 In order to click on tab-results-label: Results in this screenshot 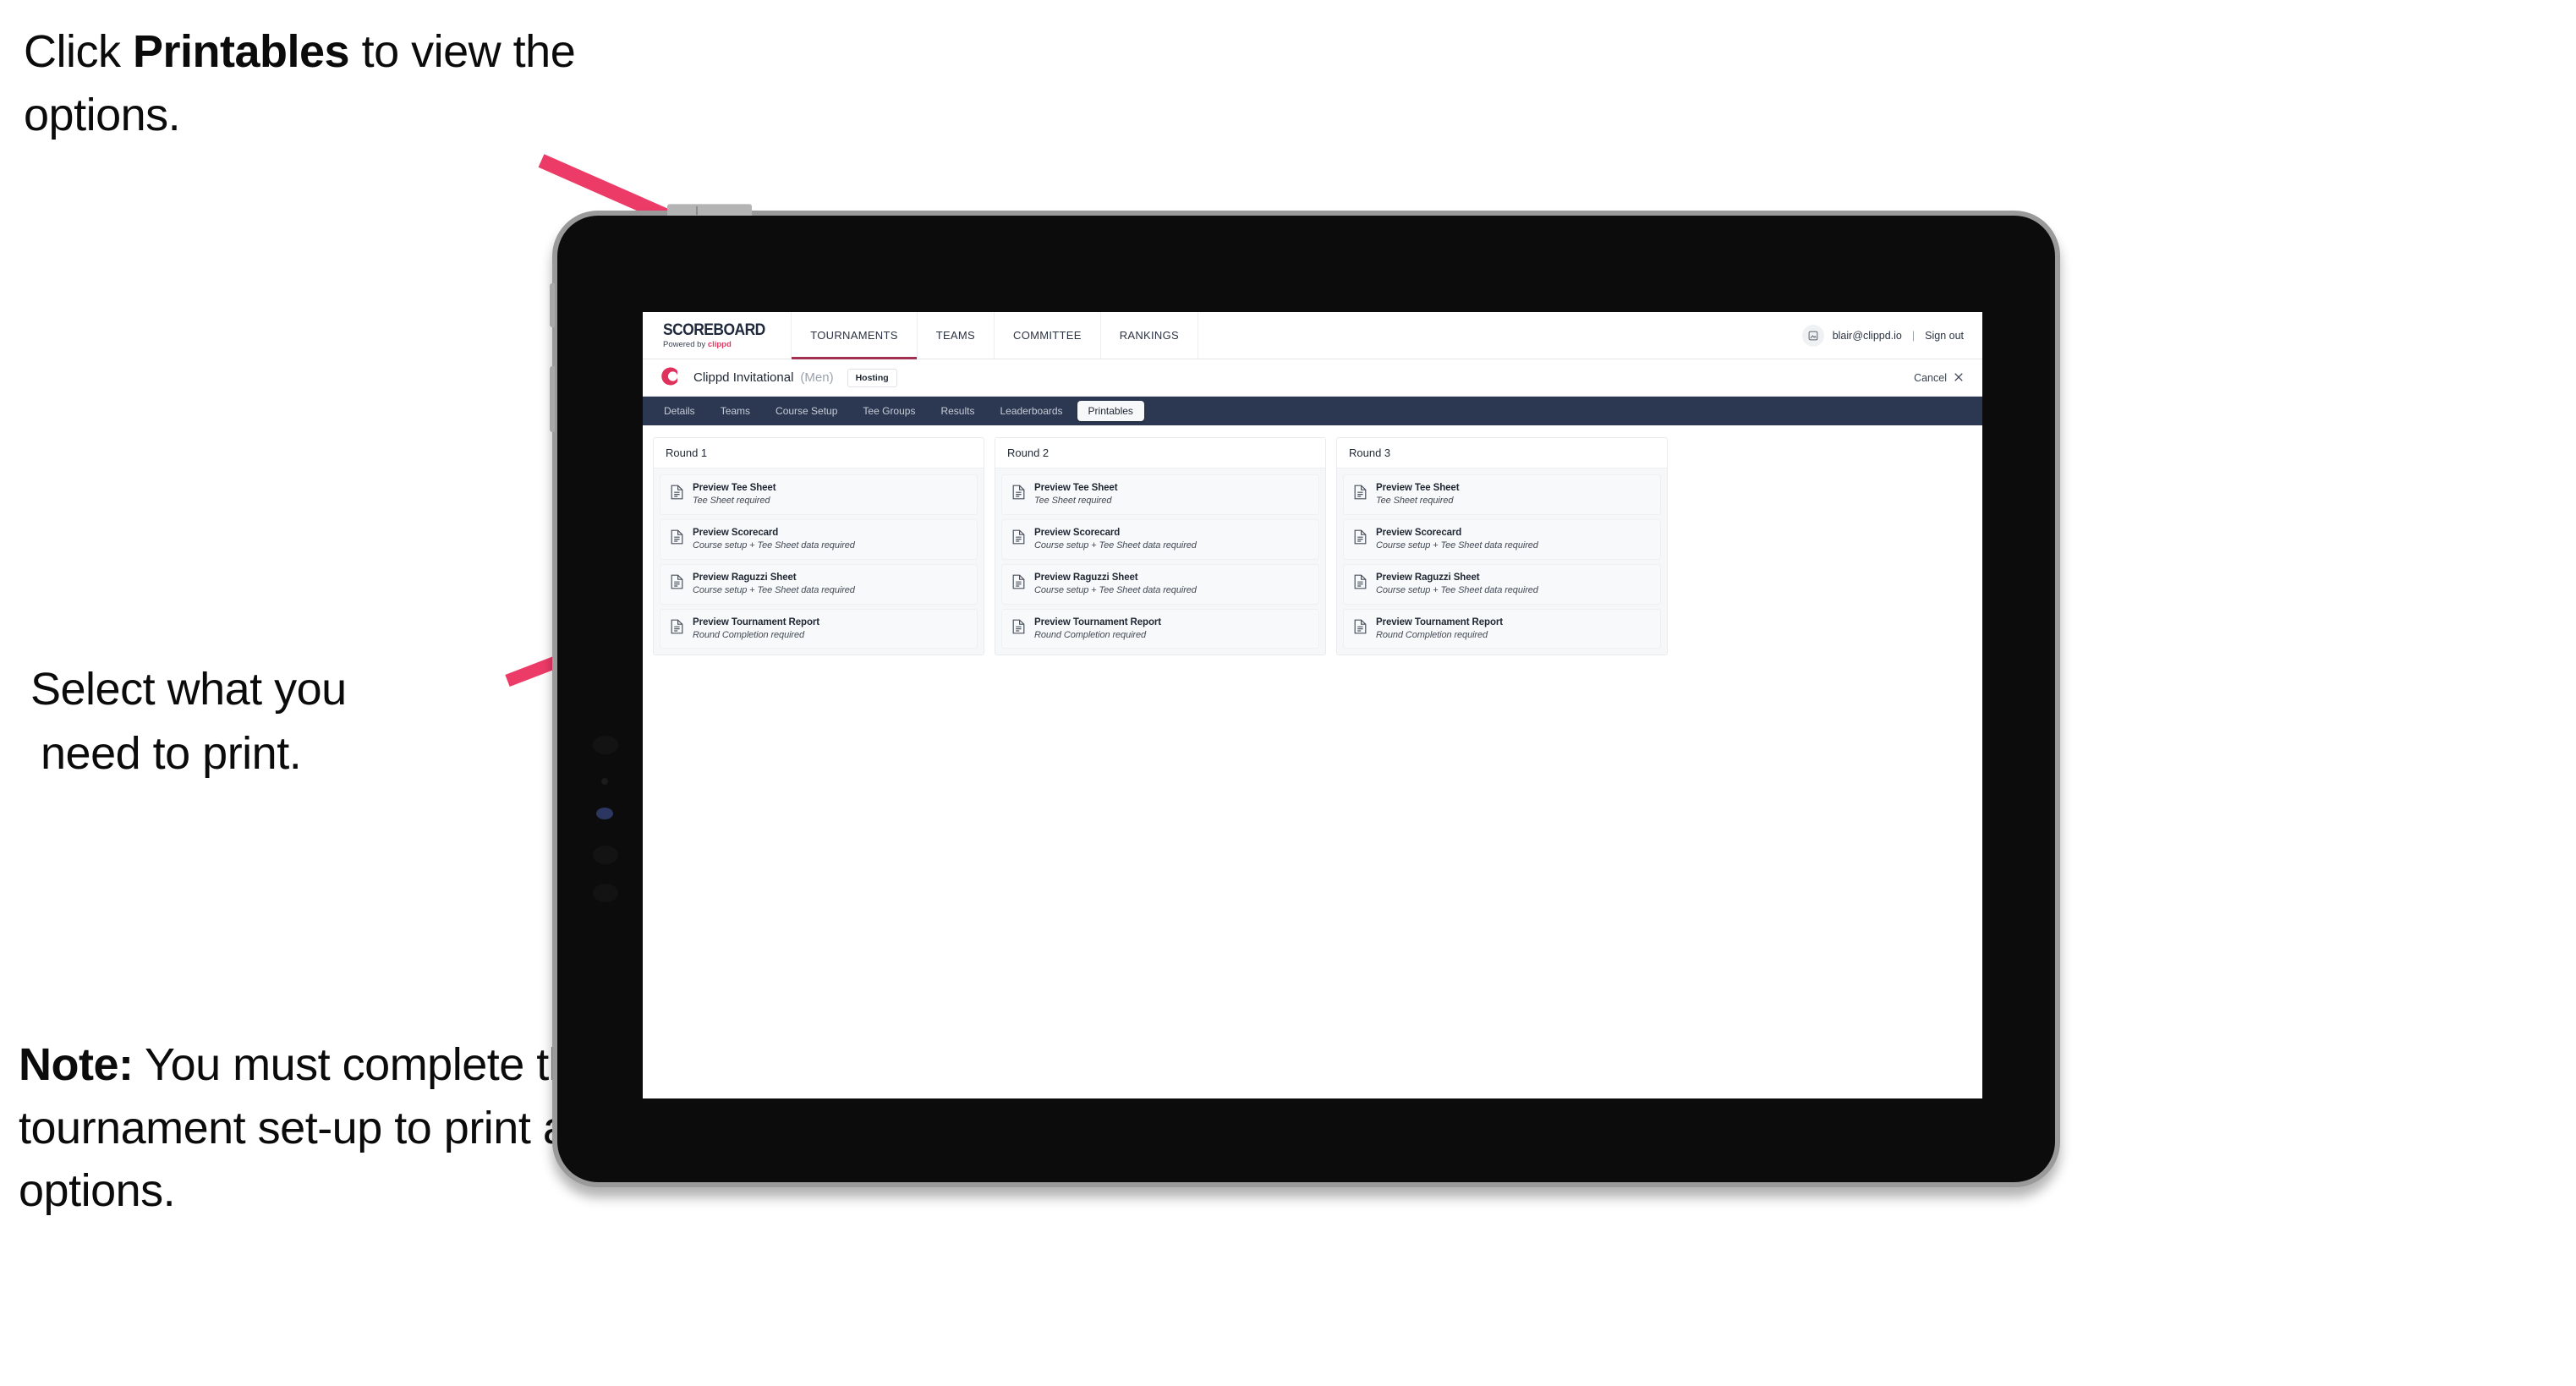, I will do `click(957, 411)`.